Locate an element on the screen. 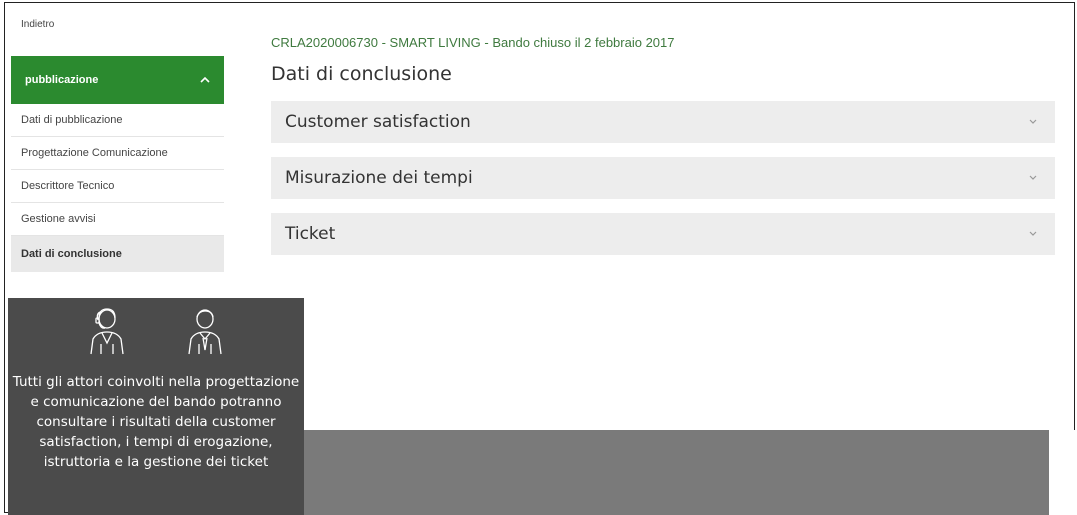  sidebar-item-dati-conclusione: Dati di conclusione is located at coordinates (117, 254).